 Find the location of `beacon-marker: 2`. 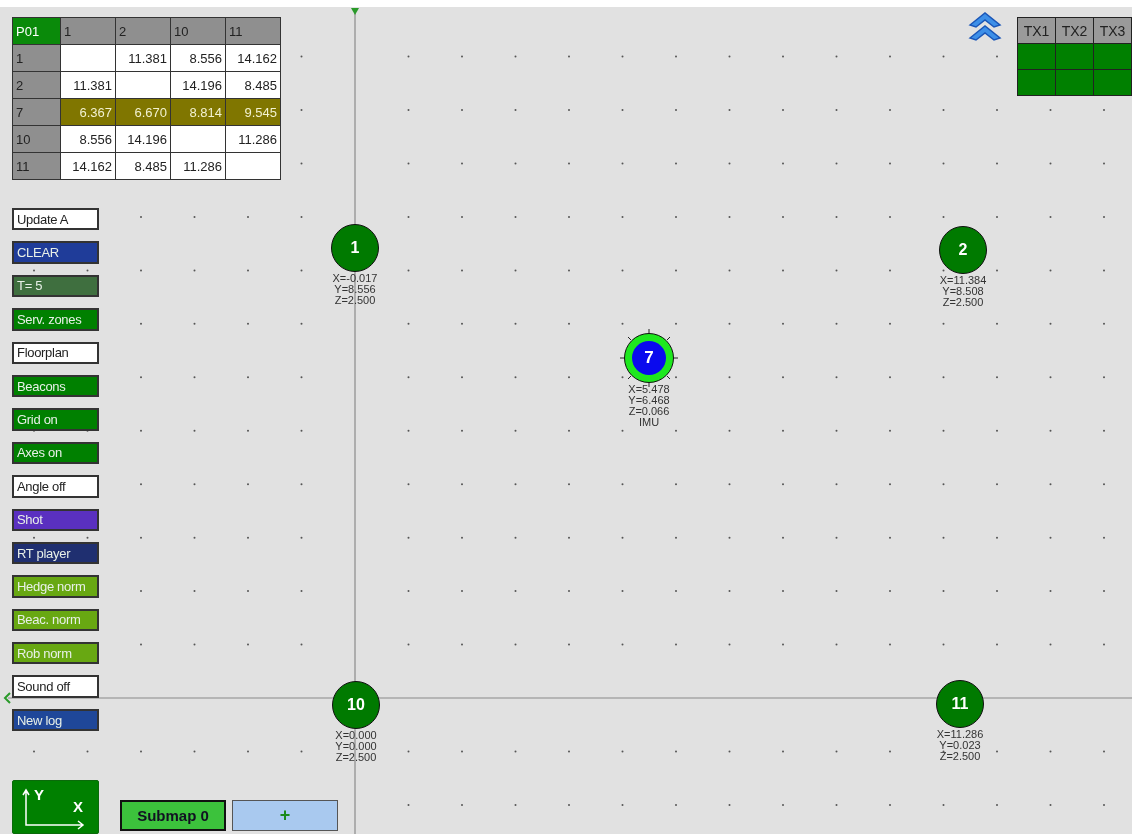

beacon-marker: 2 is located at coordinates (963, 250).